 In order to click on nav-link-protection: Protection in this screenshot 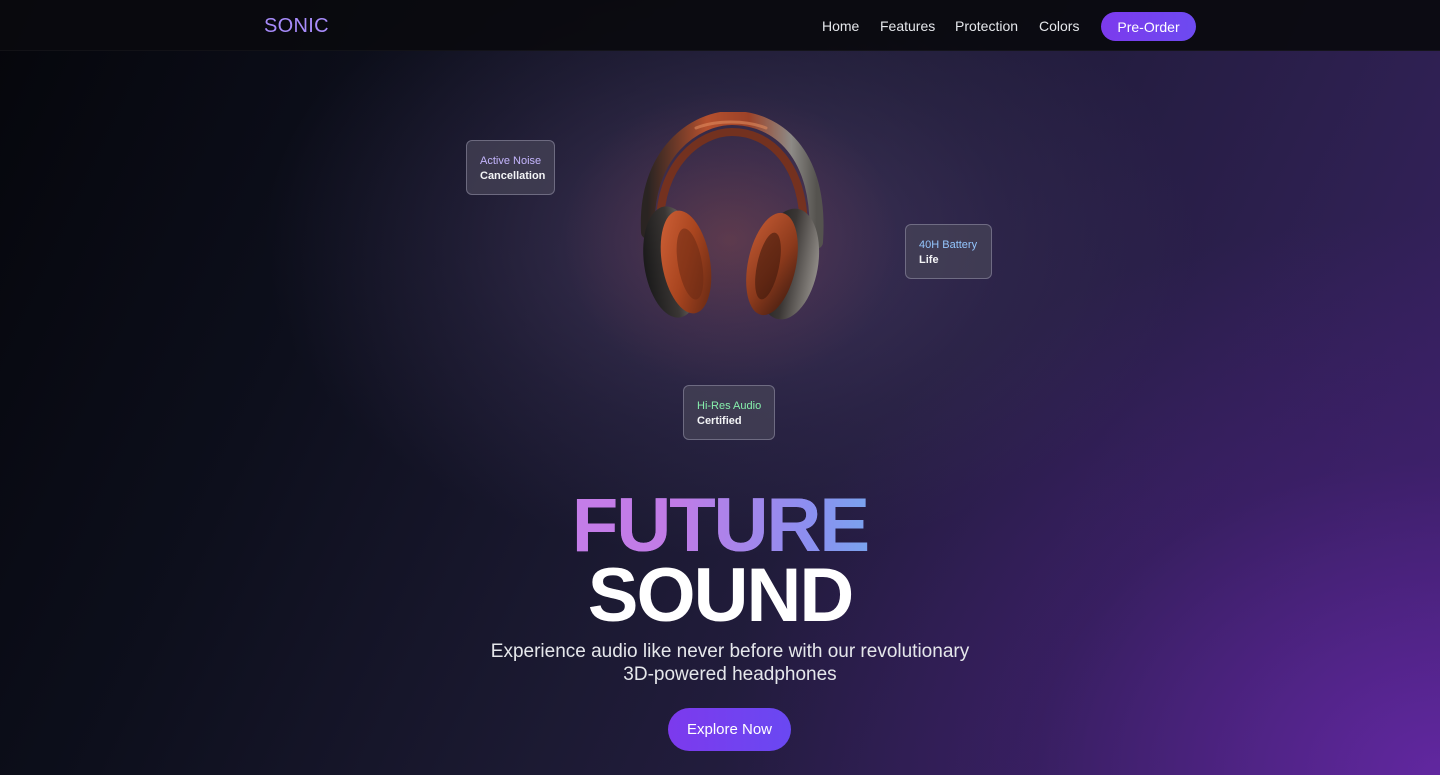, I will do `click(986, 26)`.